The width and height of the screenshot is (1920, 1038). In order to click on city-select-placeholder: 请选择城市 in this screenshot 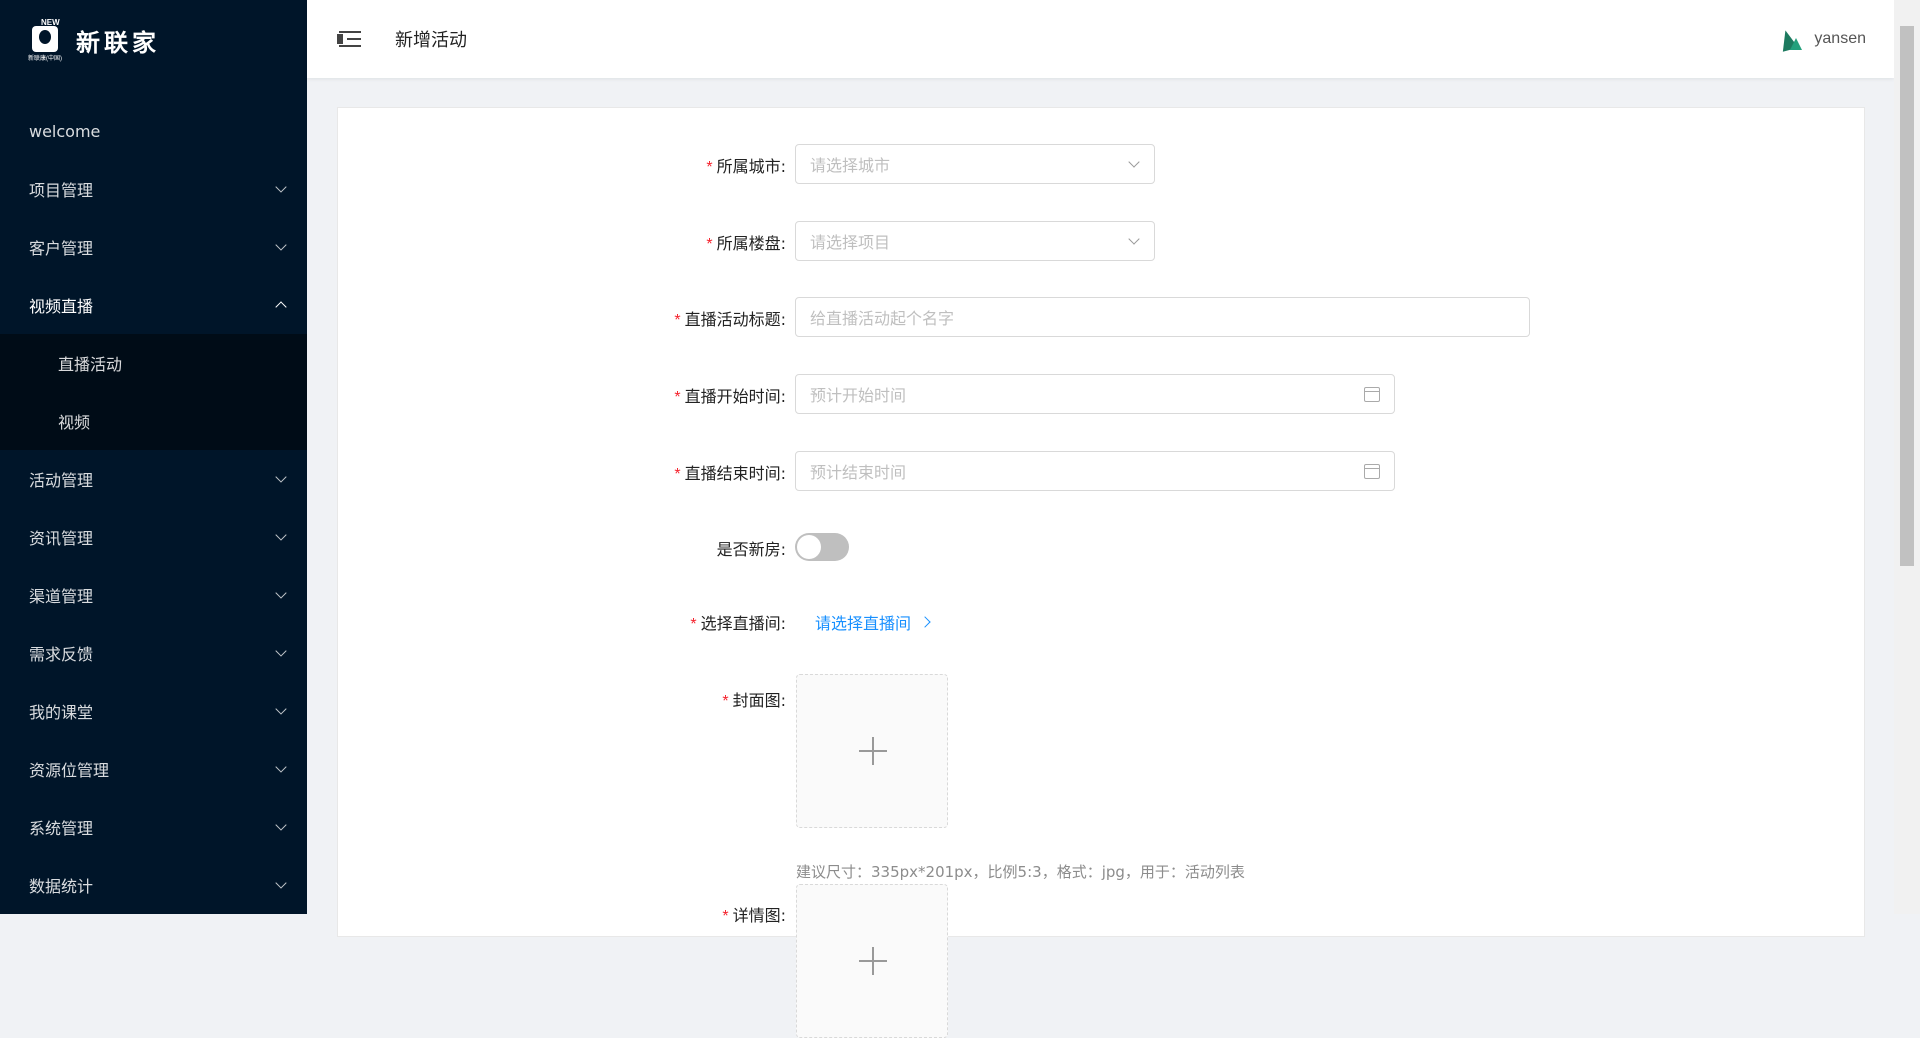, I will do `click(850, 165)`.